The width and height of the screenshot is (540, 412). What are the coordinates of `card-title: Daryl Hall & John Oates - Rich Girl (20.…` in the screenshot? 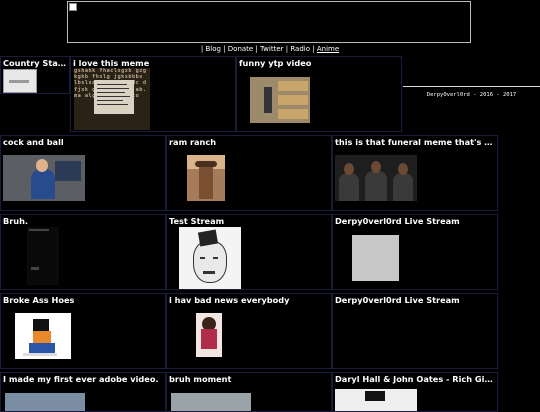 It's located at (415, 379).